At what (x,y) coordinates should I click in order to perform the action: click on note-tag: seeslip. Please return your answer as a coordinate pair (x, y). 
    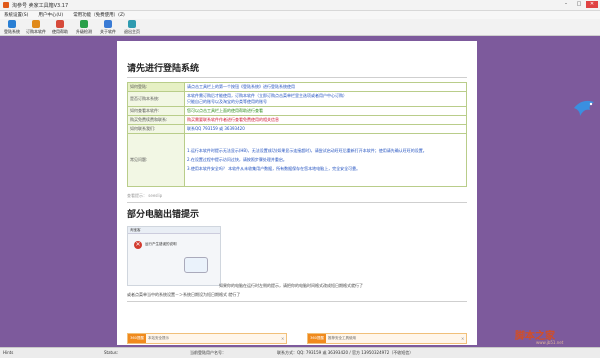
    Looking at the image, I should click on (155, 195).